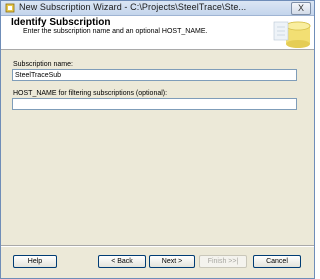 The image size is (320, 279). I want to click on host-name-field, so click(154, 104).